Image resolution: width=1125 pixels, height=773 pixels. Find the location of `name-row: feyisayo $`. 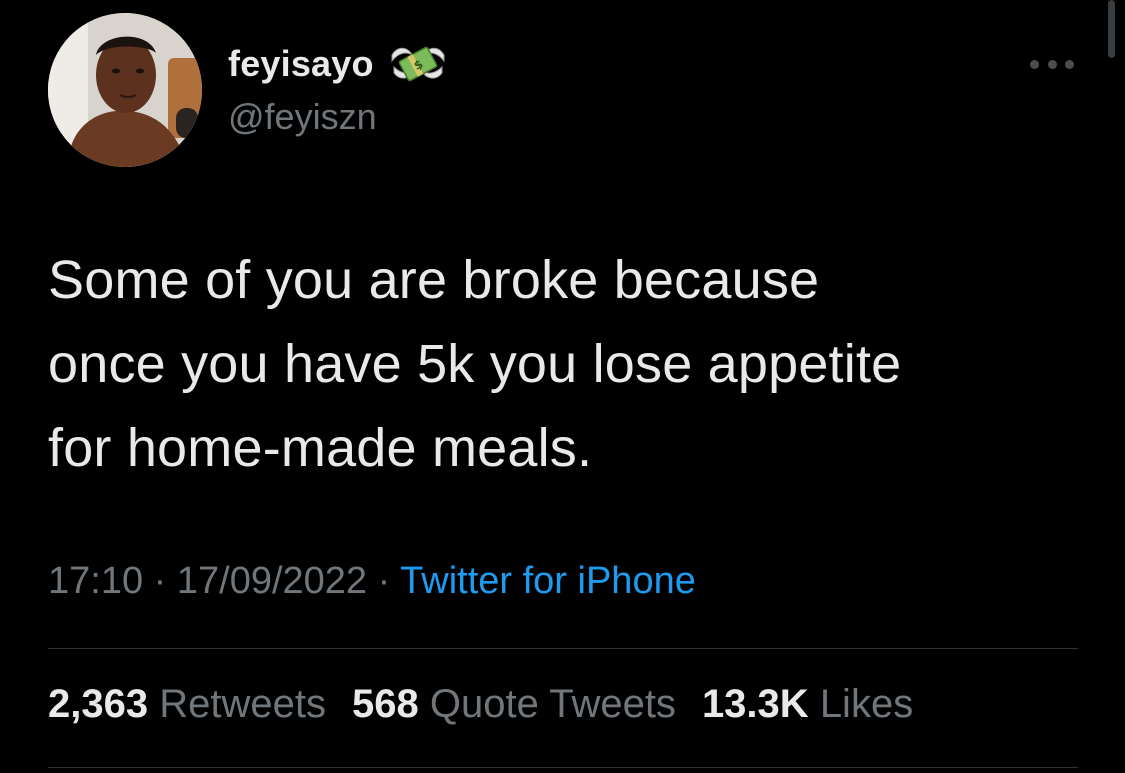

name-row: feyisayo $ is located at coordinates (338, 64).